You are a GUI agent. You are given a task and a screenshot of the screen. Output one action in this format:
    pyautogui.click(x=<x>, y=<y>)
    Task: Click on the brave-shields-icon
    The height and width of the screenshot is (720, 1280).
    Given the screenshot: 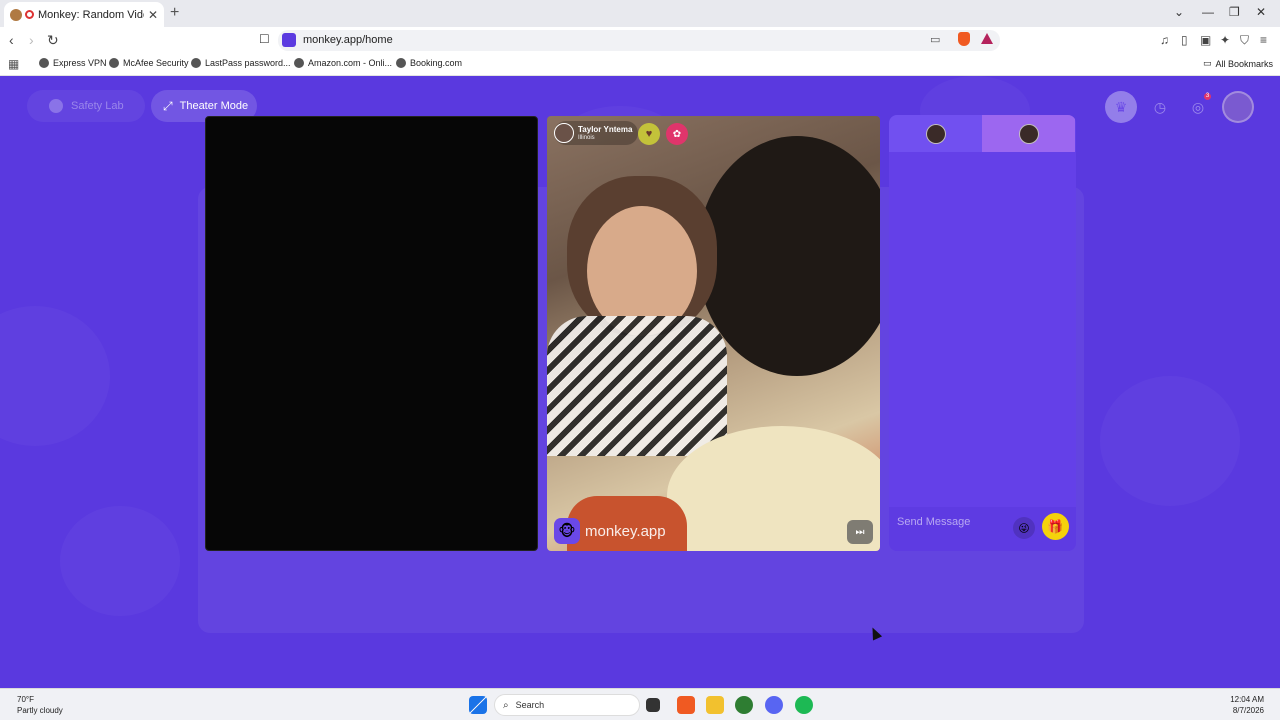 What is the action you would take?
    pyautogui.click(x=964, y=39)
    